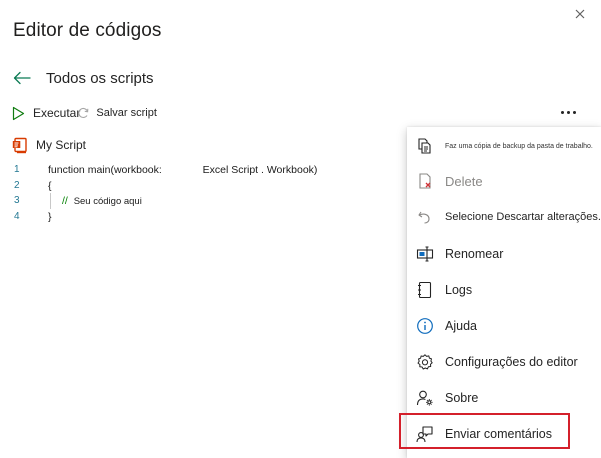  I want to click on notebook-icon, so click(425, 290).